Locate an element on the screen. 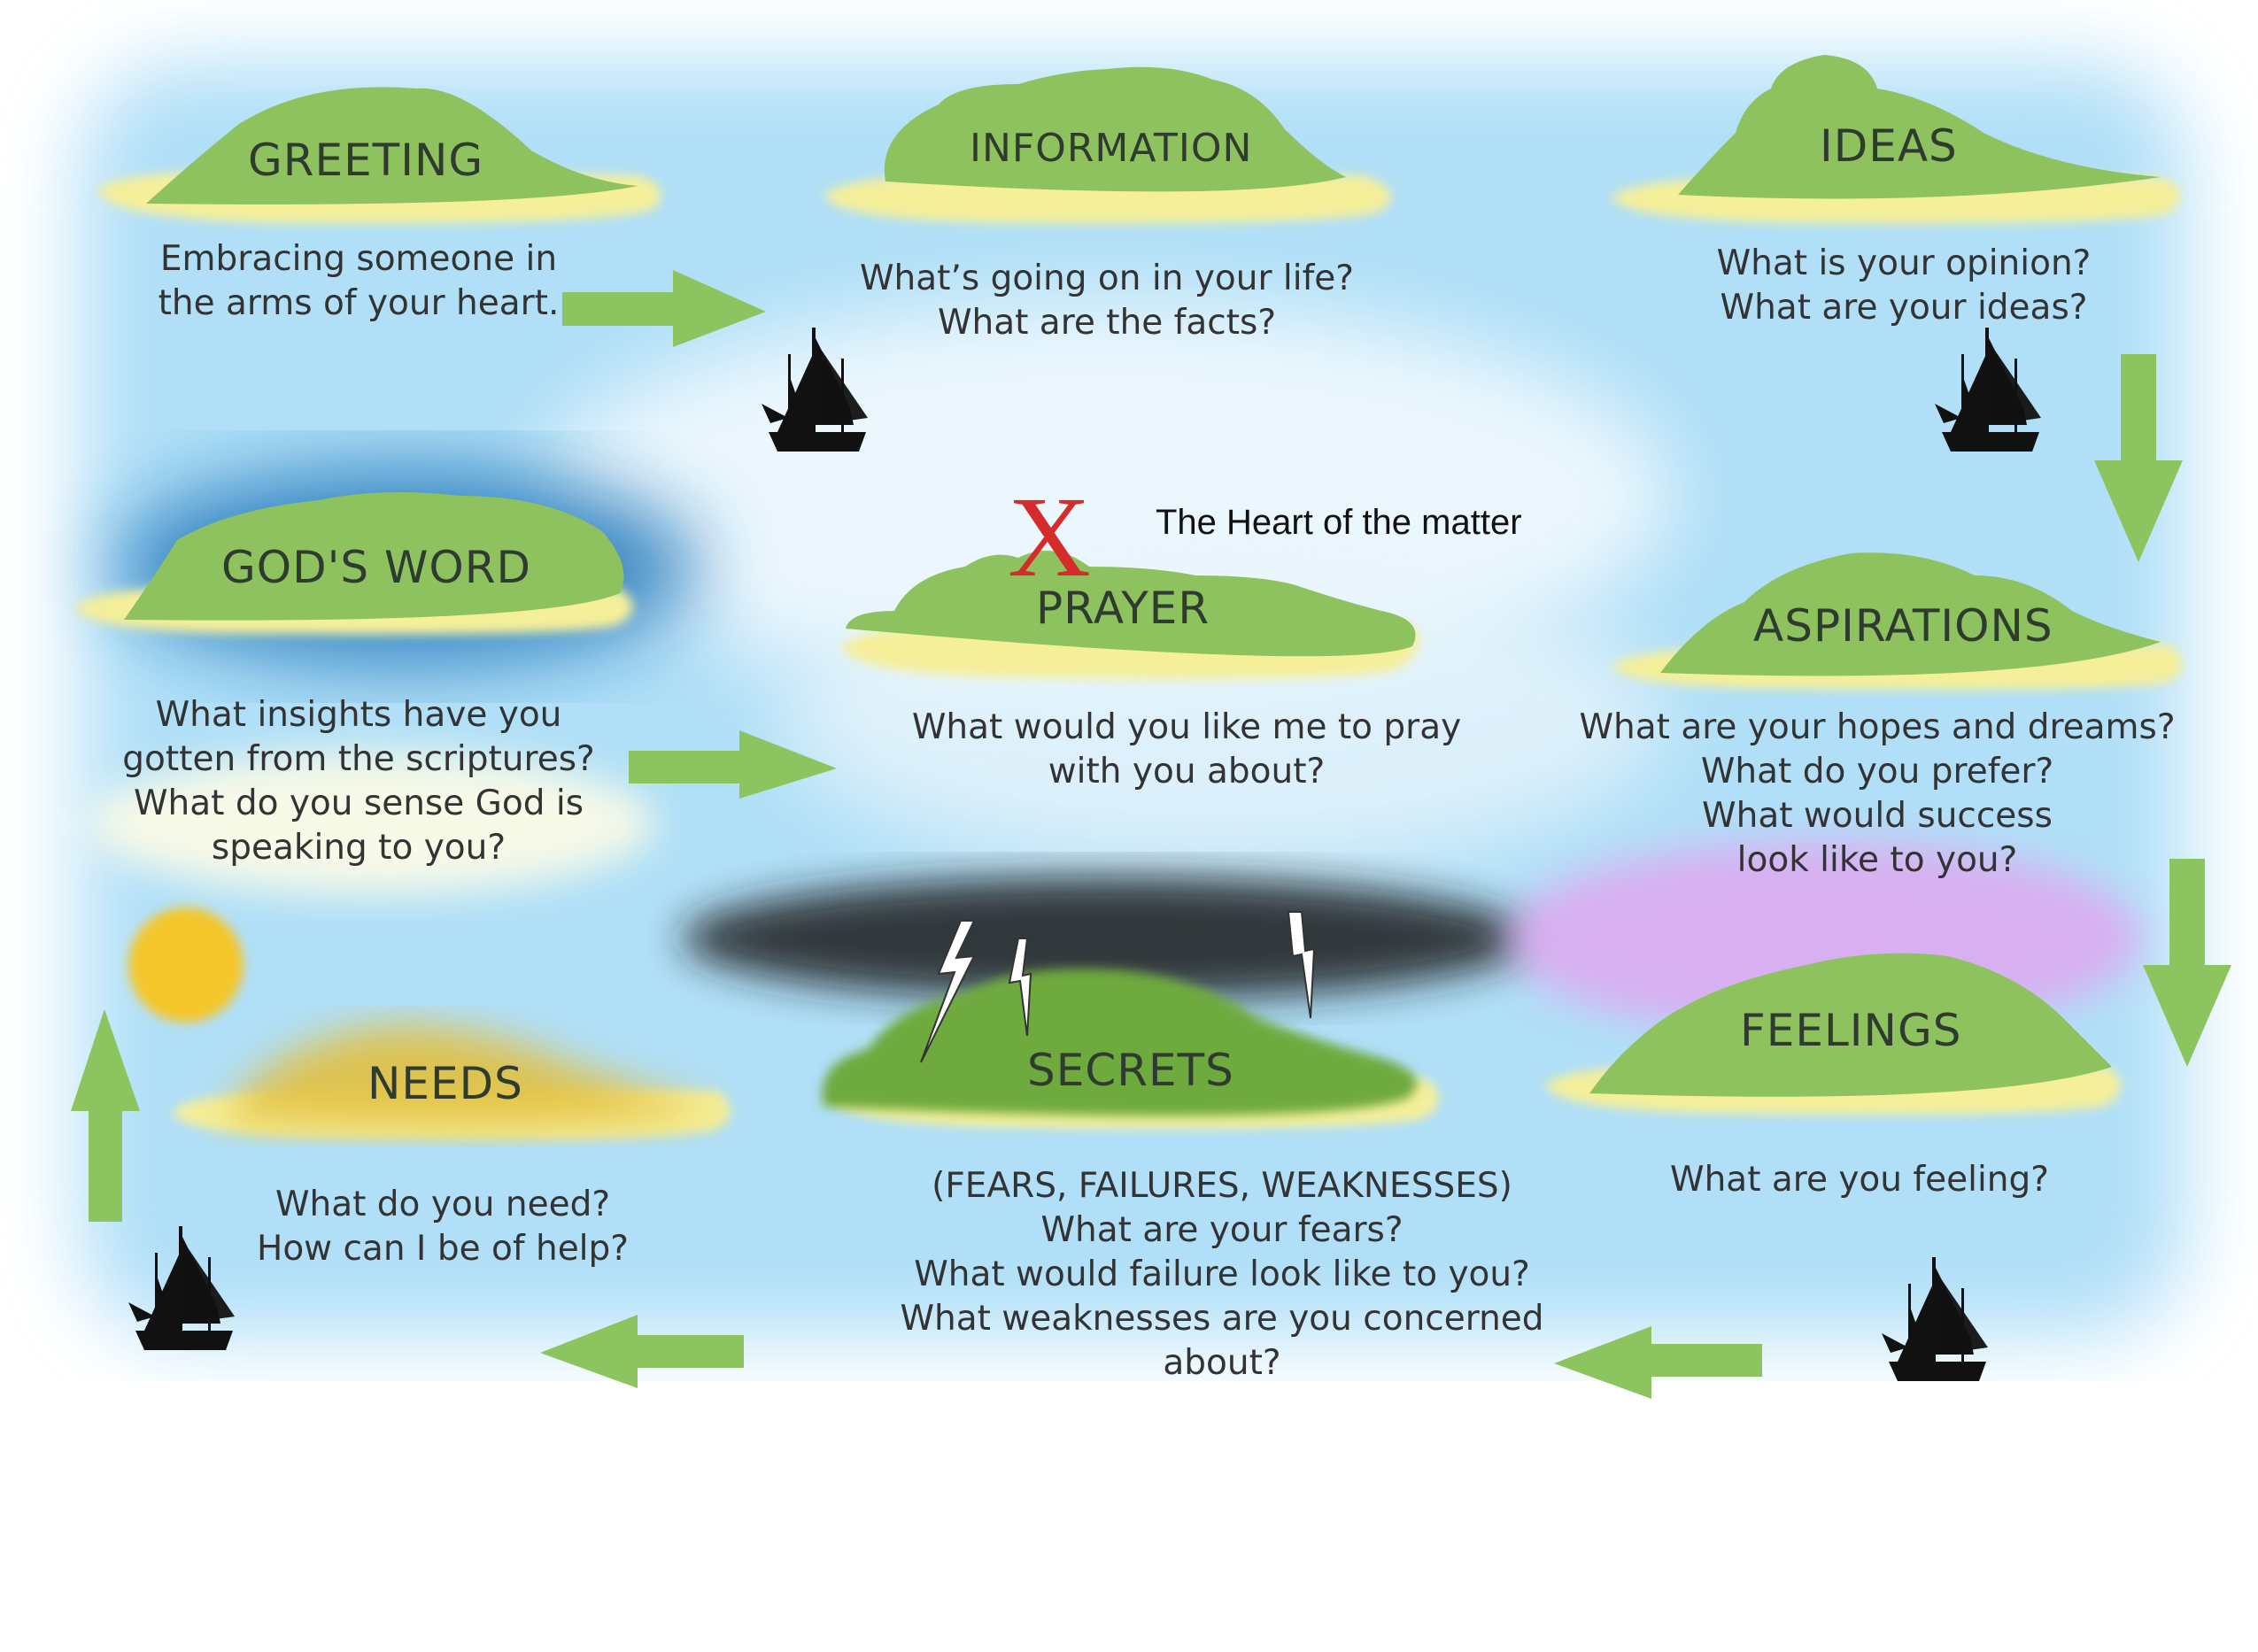  feelings-description: What are you feeling? is located at coordinates (1859, 1180).